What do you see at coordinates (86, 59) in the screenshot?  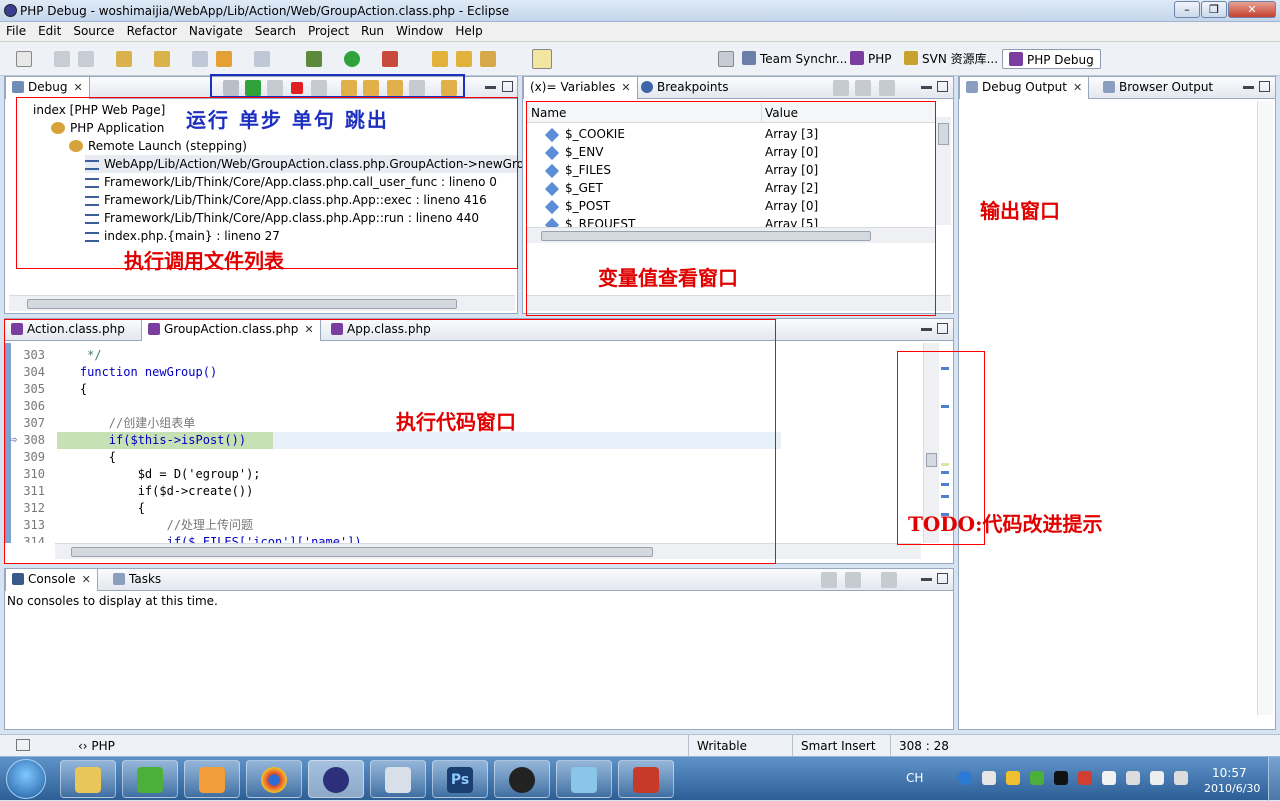 I see `print-icon` at bounding box center [86, 59].